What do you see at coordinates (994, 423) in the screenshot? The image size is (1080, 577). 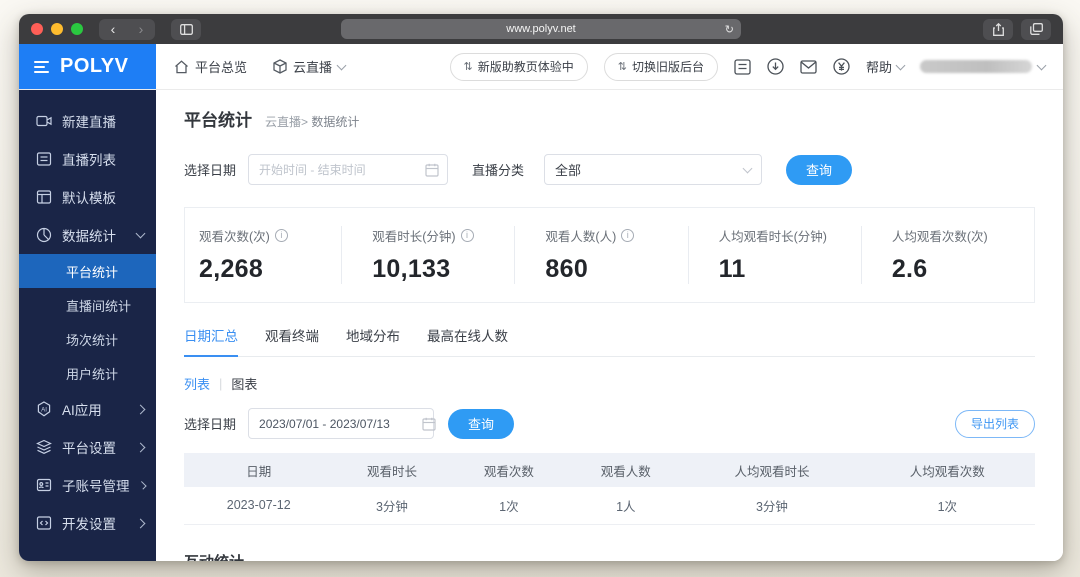 I see `export-list-button: 导出列表` at bounding box center [994, 423].